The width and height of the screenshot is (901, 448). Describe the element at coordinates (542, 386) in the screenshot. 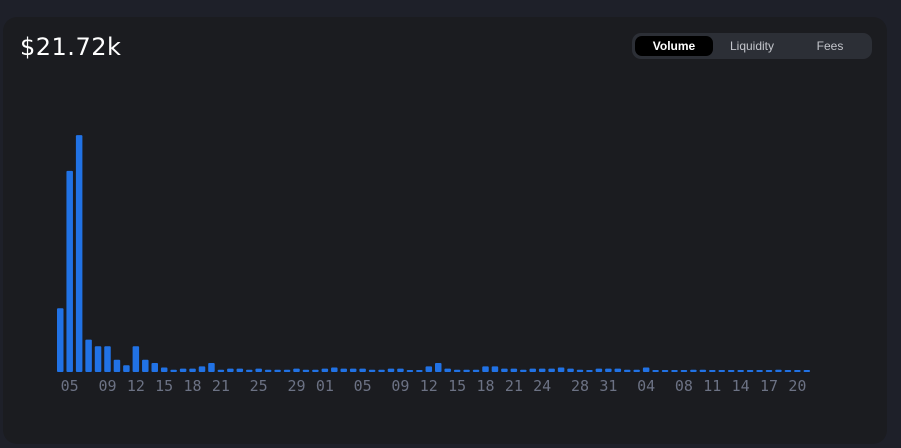

I see `x-tick-label: 24` at that location.